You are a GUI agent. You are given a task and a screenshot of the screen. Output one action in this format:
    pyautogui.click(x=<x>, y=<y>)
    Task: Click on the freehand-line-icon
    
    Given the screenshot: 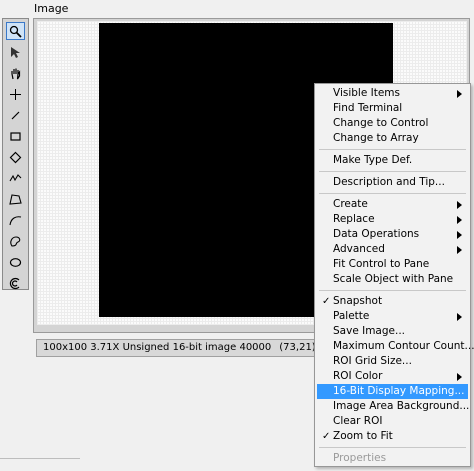 What is the action you would take?
    pyautogui.click(x=15, y=177)
    